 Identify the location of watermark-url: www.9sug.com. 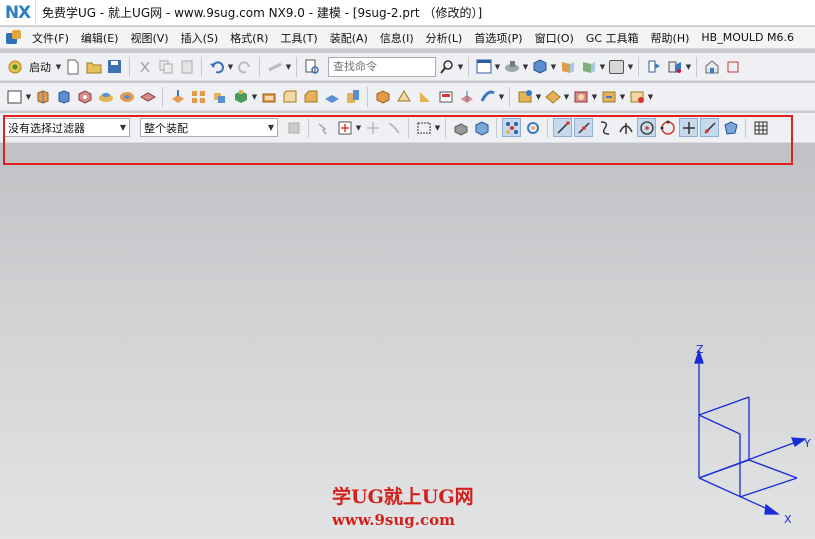
(393, 520).